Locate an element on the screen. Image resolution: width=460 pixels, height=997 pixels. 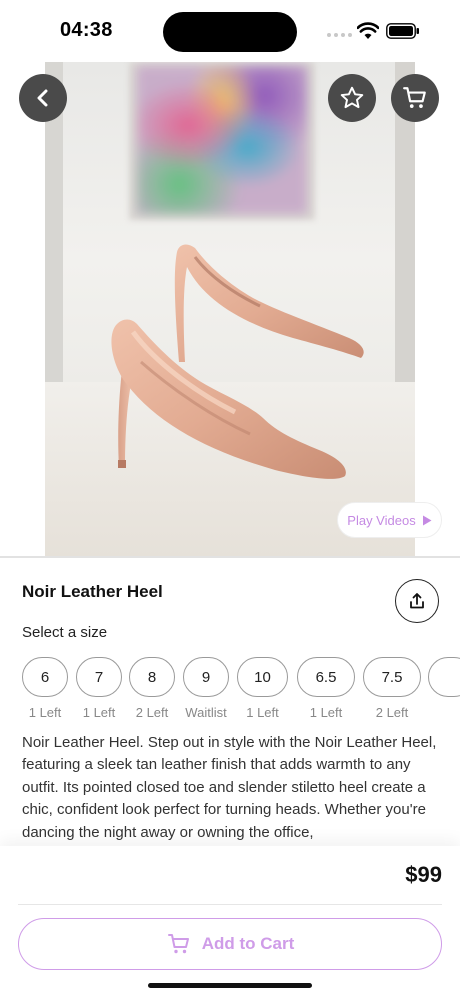
wifi-icon is located at coordinates (368, 30).